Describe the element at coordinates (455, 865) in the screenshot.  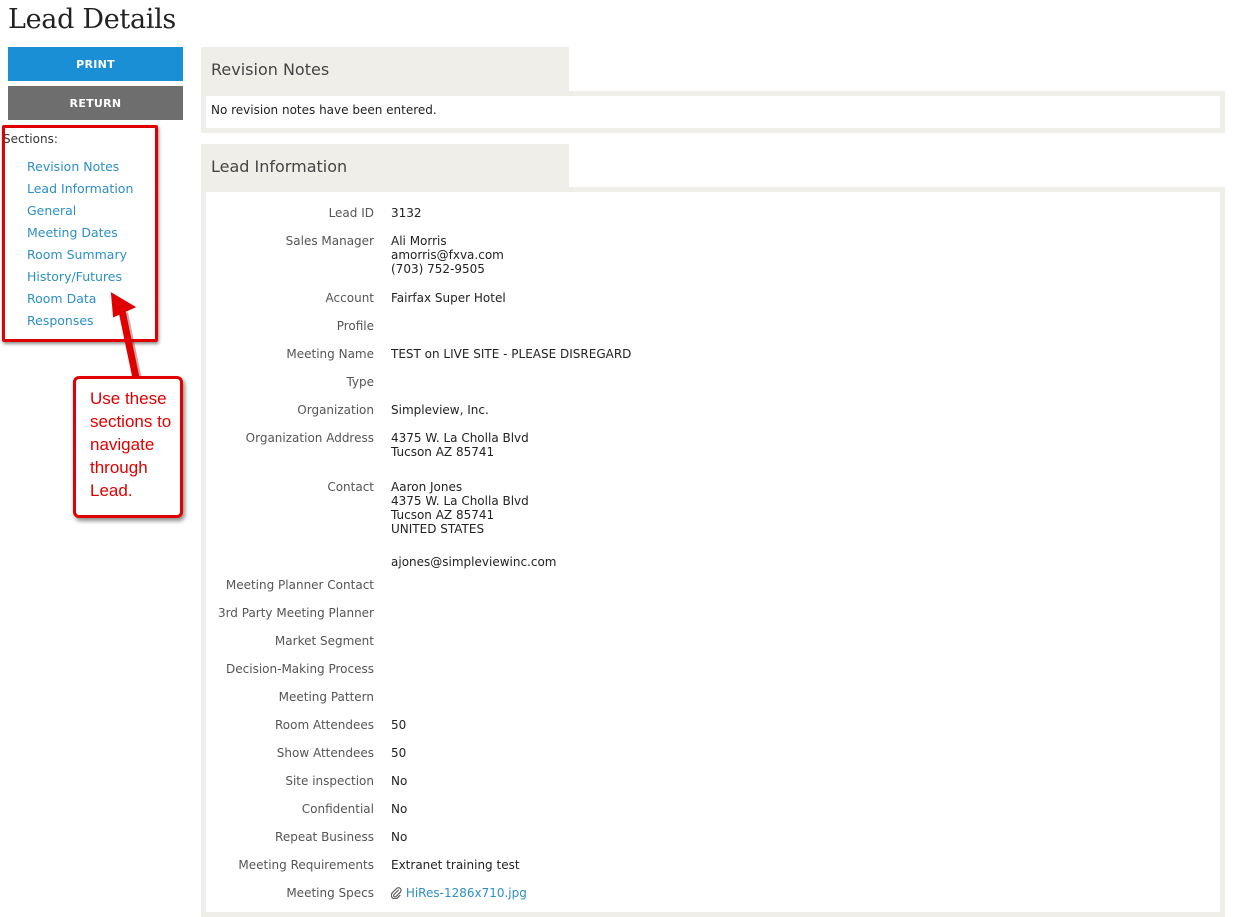
I see `field-value-meeting-requirements: Extranet training test` at that location.